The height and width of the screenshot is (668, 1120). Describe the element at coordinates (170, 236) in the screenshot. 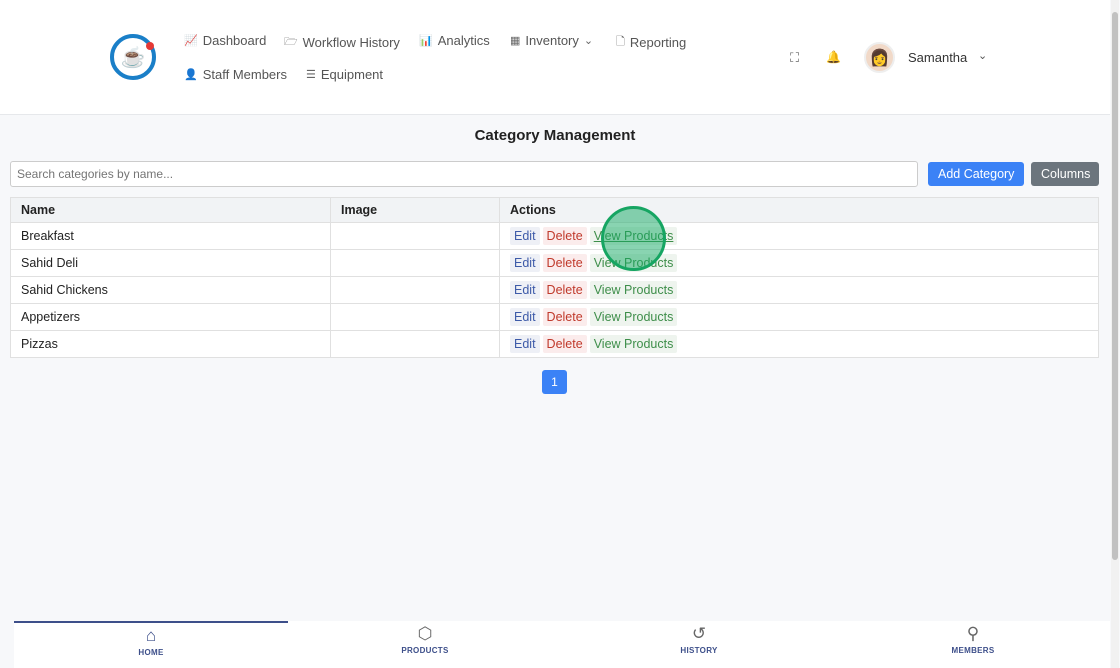

I see `category-name: Breakfast` at that location.